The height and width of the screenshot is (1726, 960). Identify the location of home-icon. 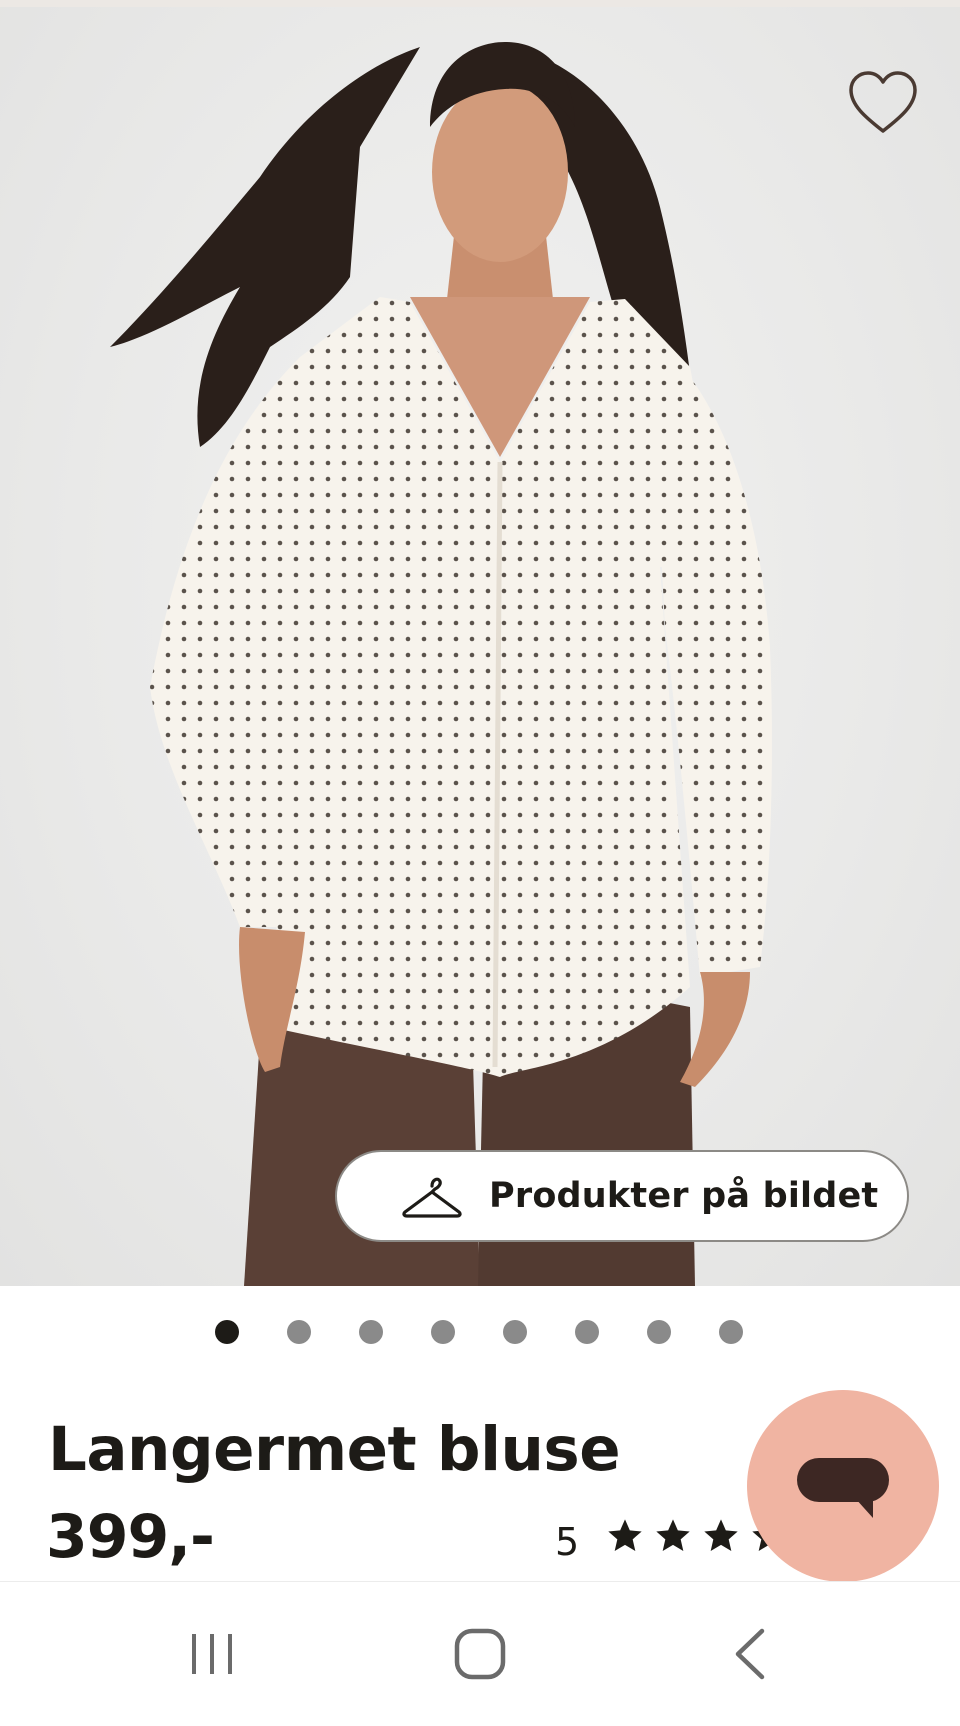
(480, 1654).